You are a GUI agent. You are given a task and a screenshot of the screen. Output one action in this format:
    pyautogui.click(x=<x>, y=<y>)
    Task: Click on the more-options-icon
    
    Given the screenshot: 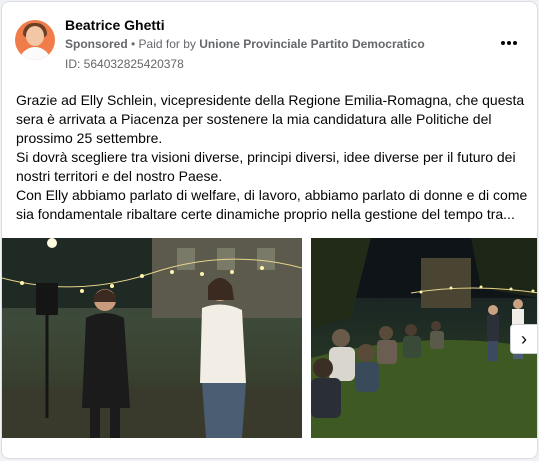 What is the action you would take?
    pyautogui.click(x=509, y=42)
    